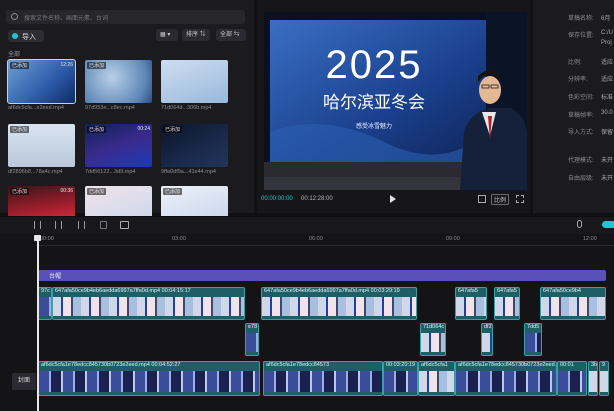 The width and height of the screenshot is (614, 411). Describe the element at coordinates (607, 113) in the screenshot. I see `property-value: 30.0` at that location.